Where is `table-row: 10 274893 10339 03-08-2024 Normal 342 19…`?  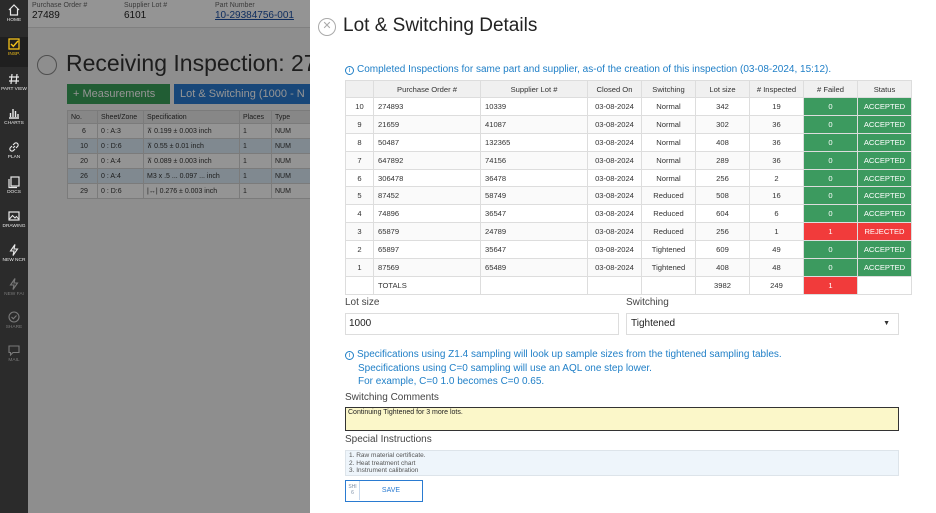 table-row: 10 274893 10339 03-08-2024 Normal 342 19… is located at coordinates (628, 106).